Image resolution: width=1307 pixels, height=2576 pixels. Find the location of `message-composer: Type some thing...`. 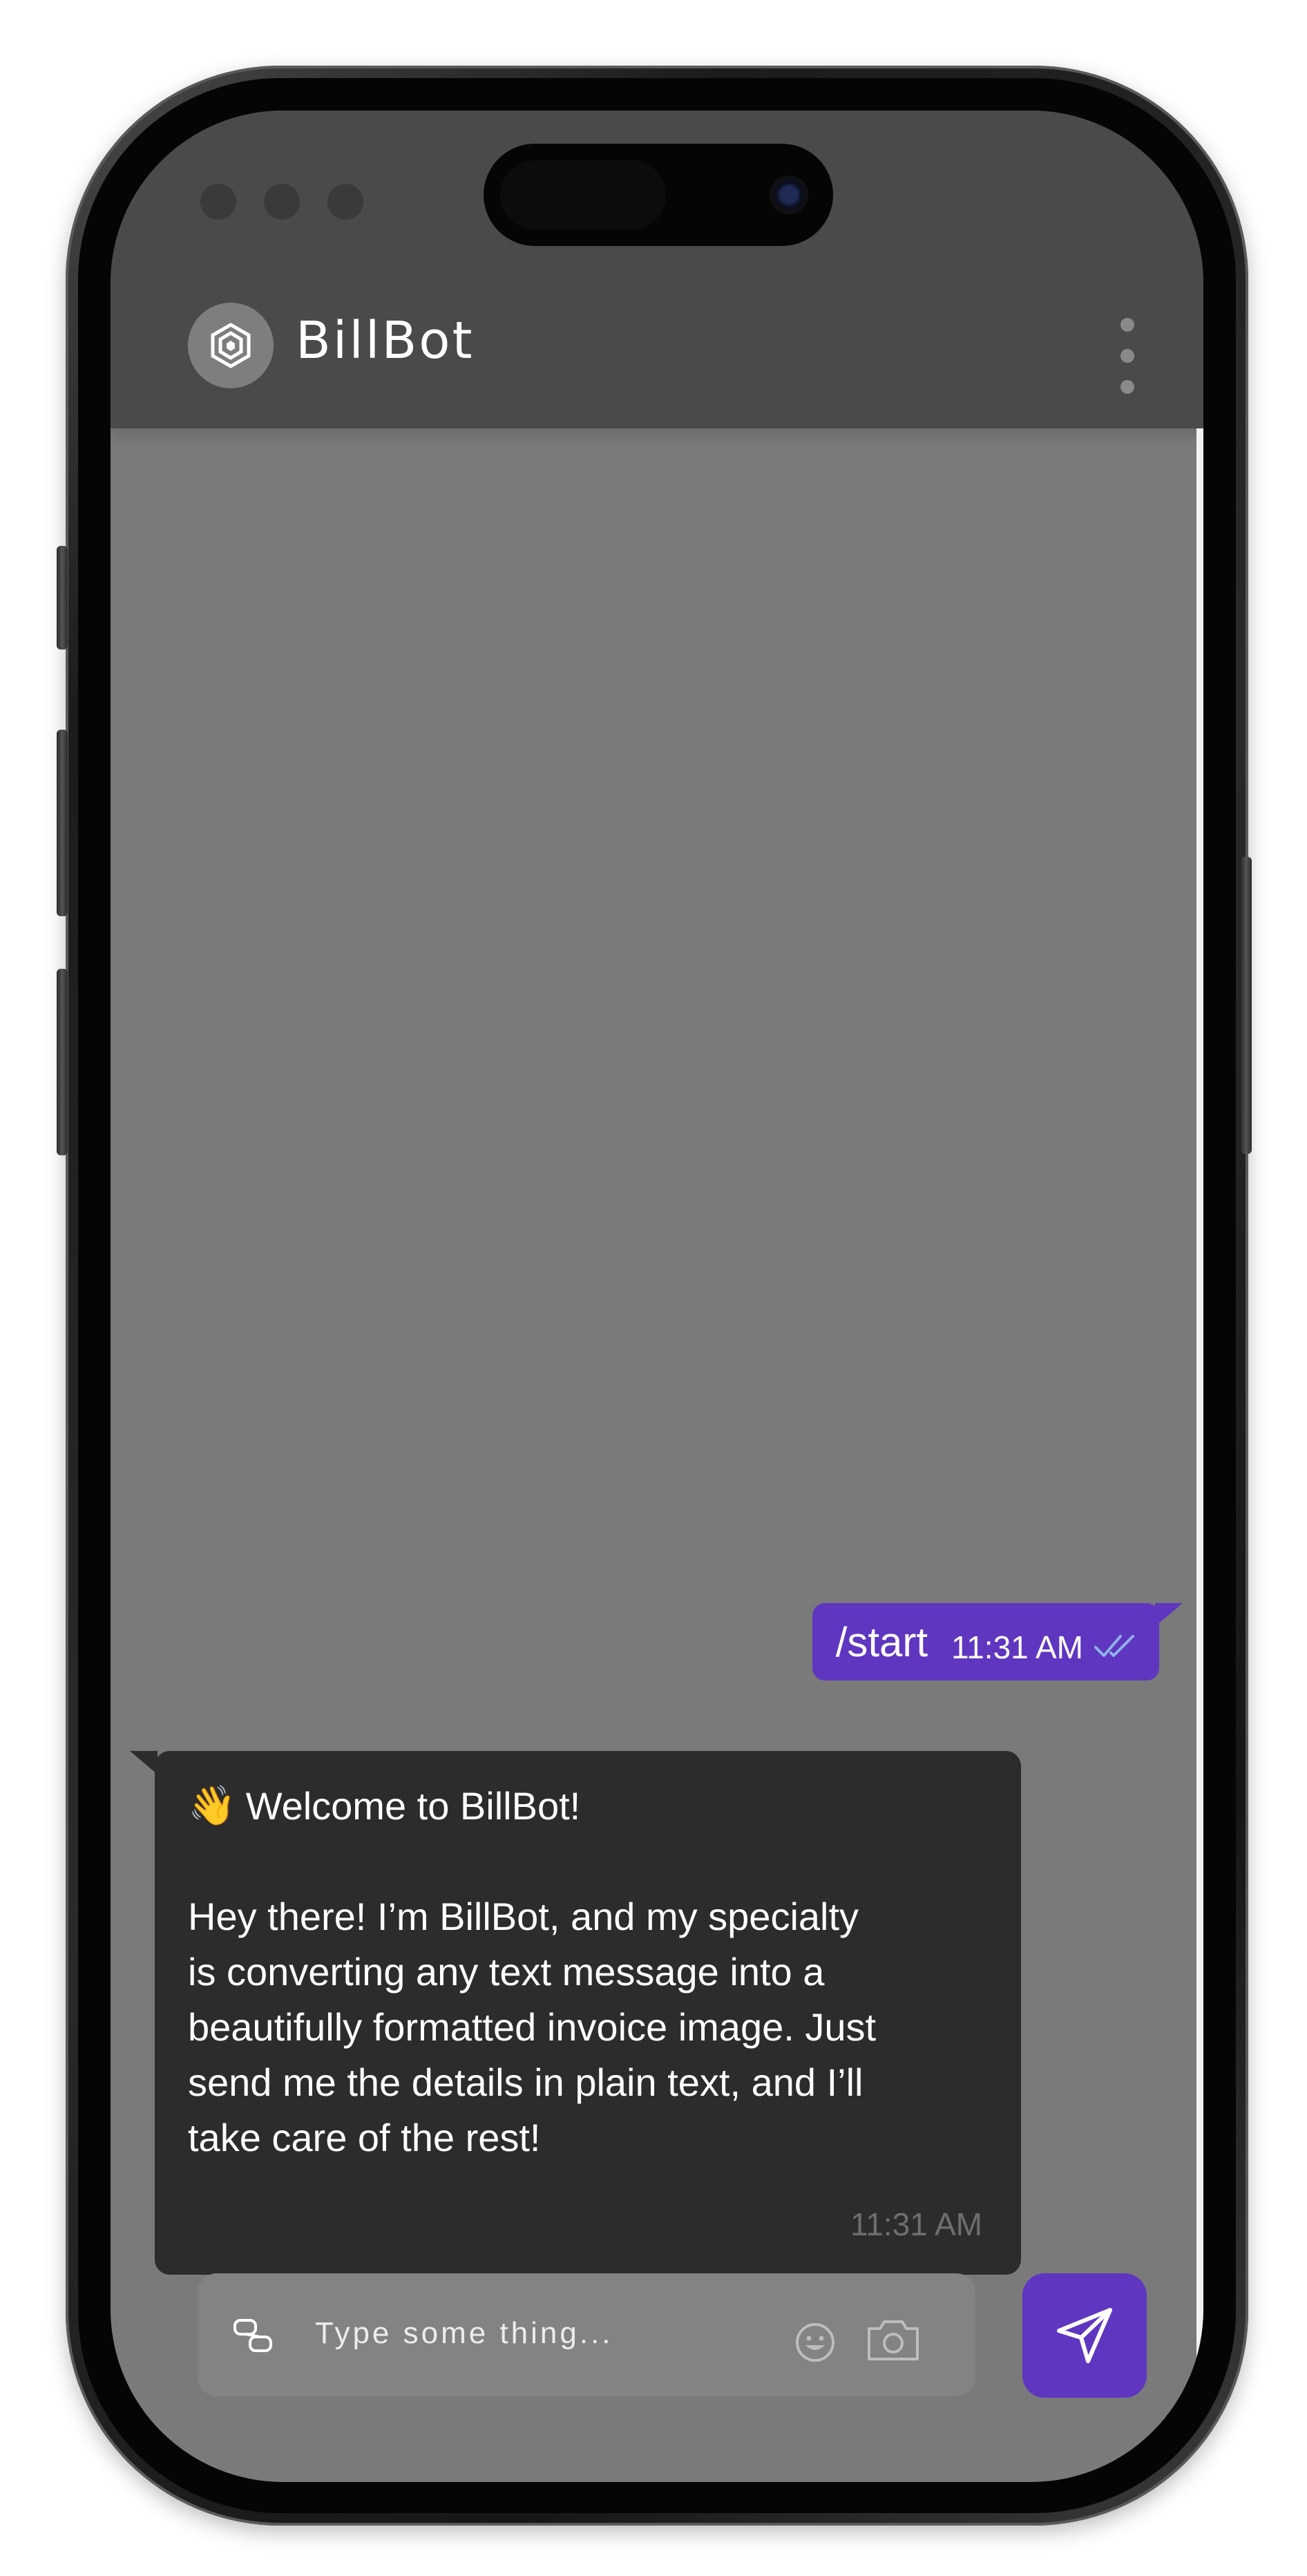

message-composer: Type some thing... is located at coordinates (586, 2334).